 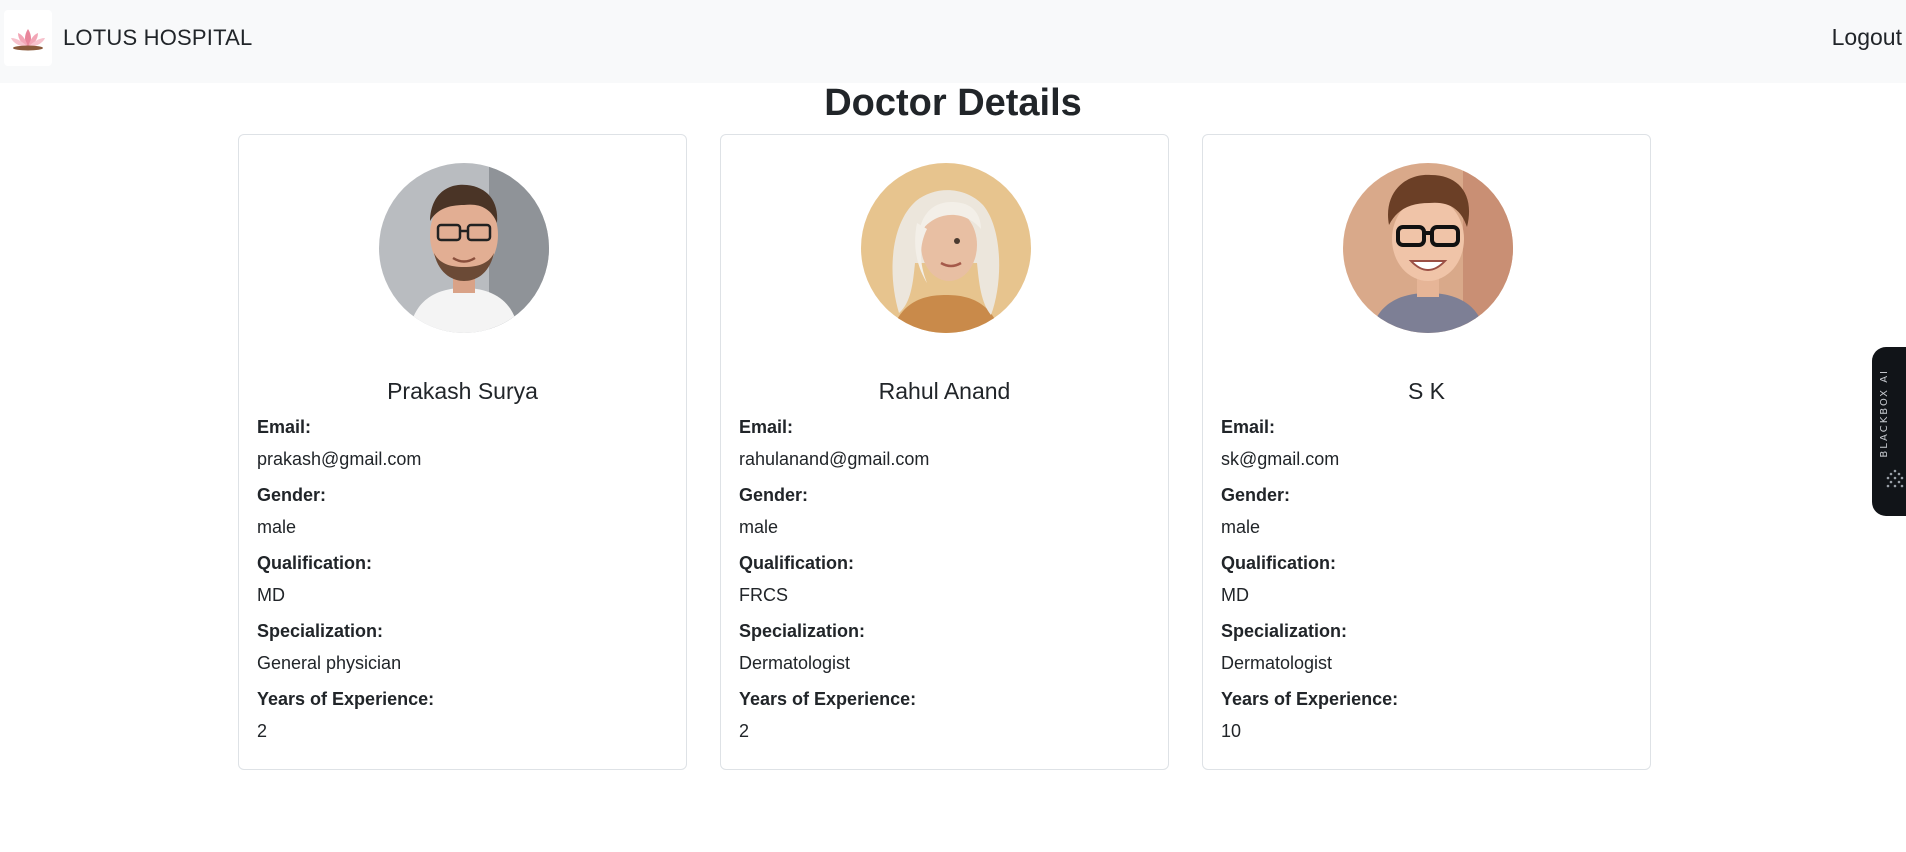 What do you see at coordinates (834, 459) in the screenshot?
I see `email-value: rahulanand@gmail.com` at bounding box center [834, 459].